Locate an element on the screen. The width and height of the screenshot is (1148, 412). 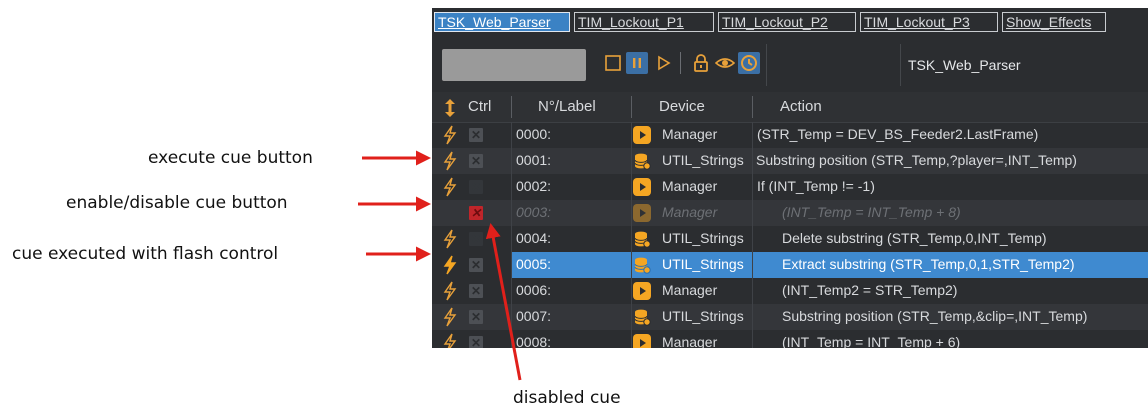
arrow-disabled-cue is located at coordinates (503, 302).